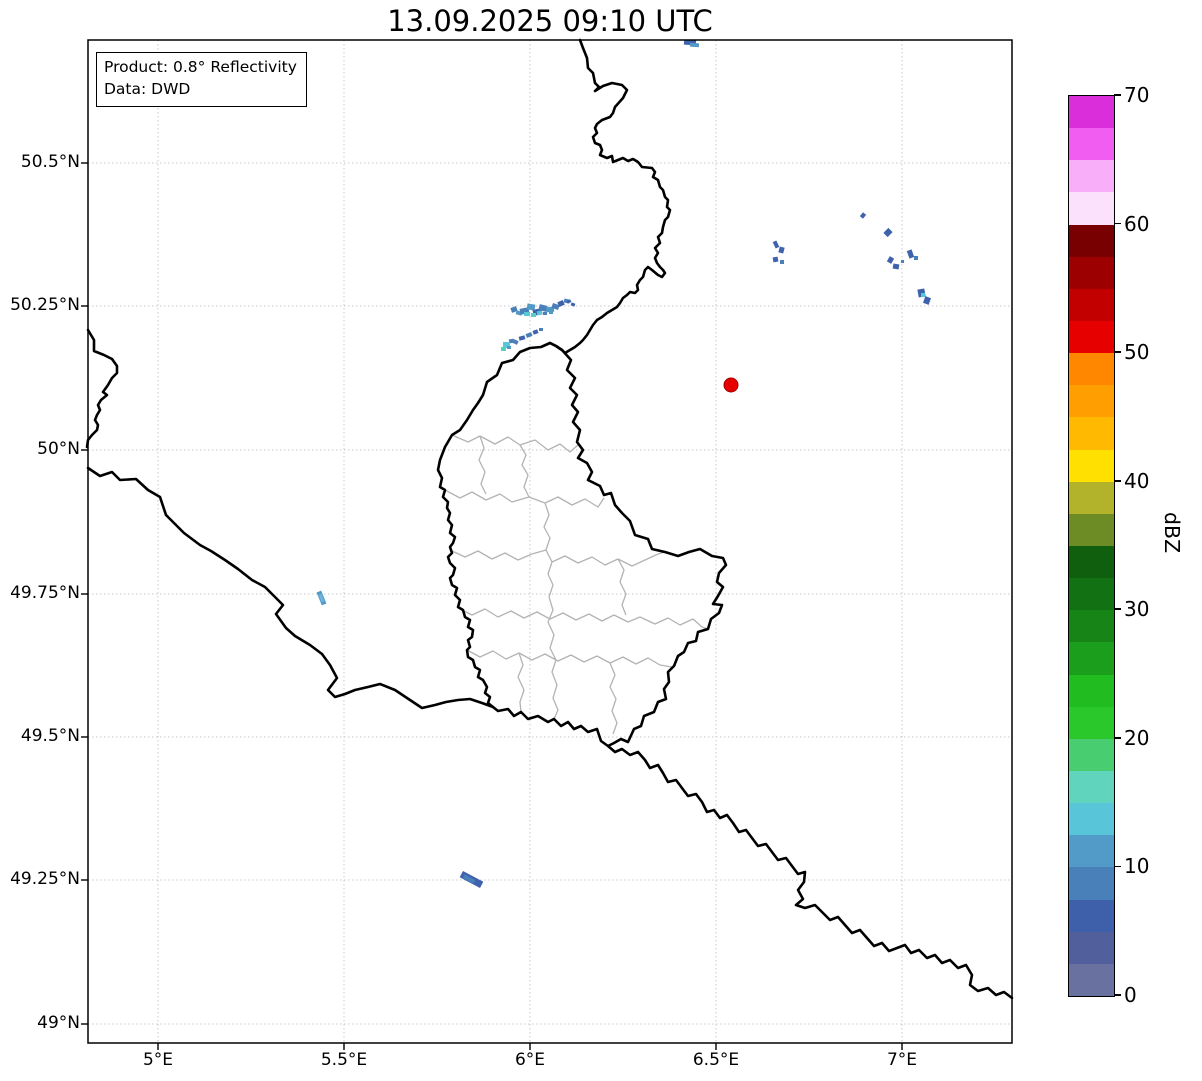  I want to click on colorbar, so click(1091, 546).